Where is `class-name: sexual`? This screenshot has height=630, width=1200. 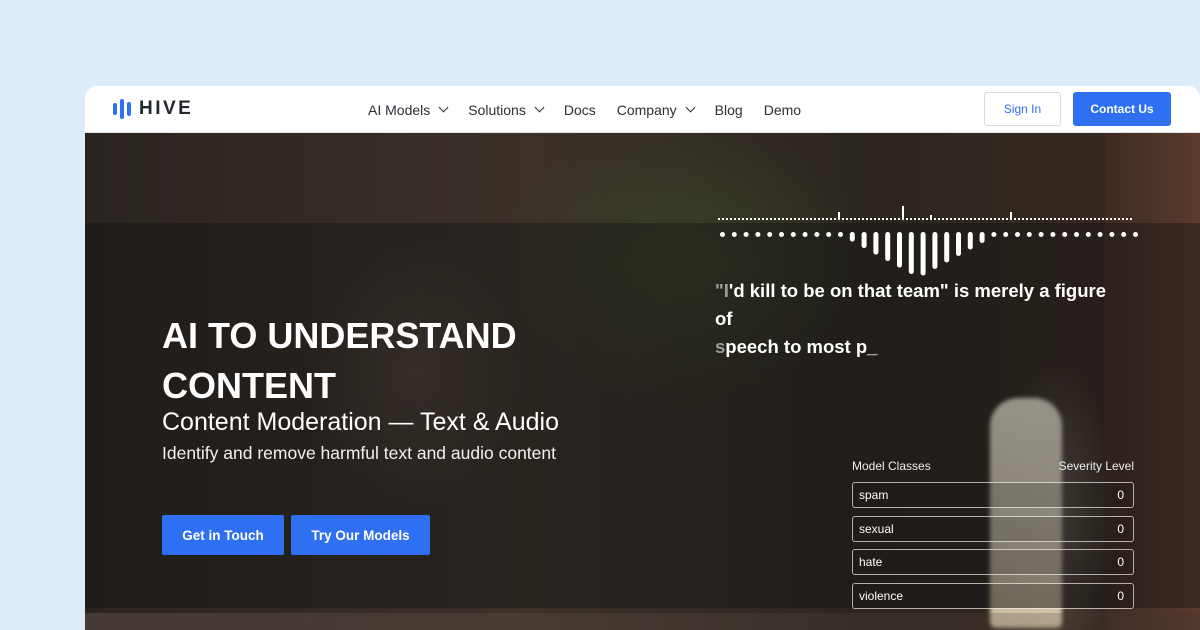
class-name: sexual is located at coordinates (876, 528).